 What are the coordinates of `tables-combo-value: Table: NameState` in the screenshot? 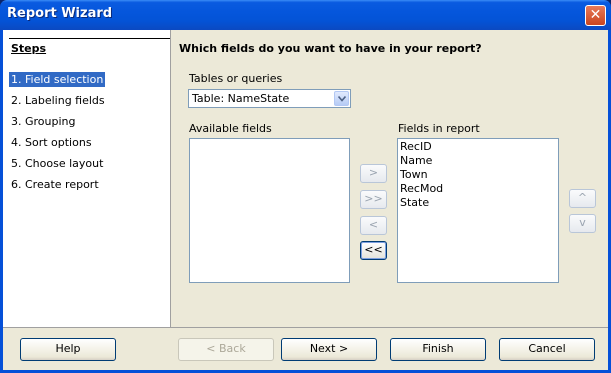 It's located at (241, 98).